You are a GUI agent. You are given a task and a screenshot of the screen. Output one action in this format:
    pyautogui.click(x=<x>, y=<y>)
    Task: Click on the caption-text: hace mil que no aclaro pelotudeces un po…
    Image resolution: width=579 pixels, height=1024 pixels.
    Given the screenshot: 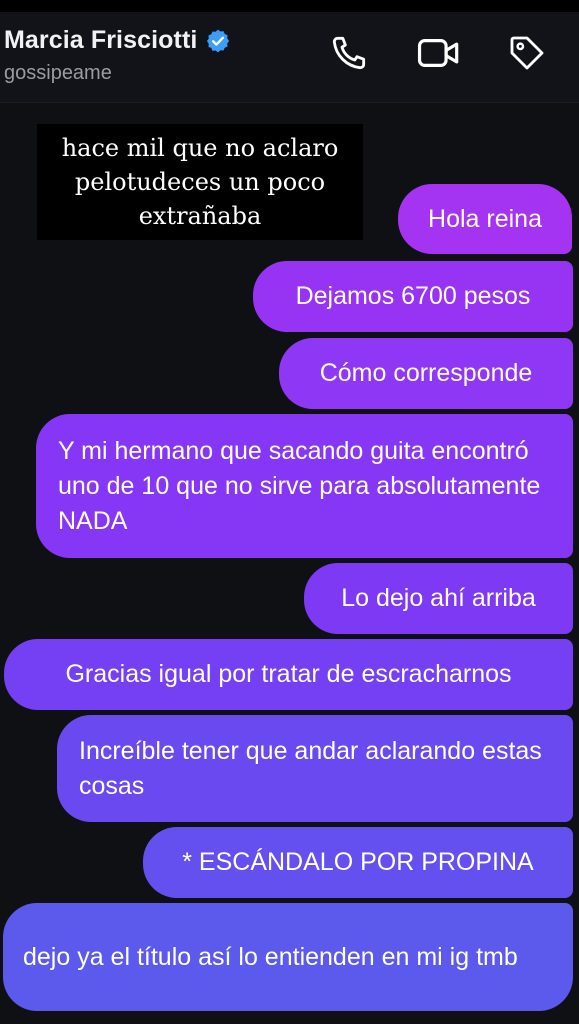 What is the action you would take?
    pyautogui.click(x=200, y=182)
    